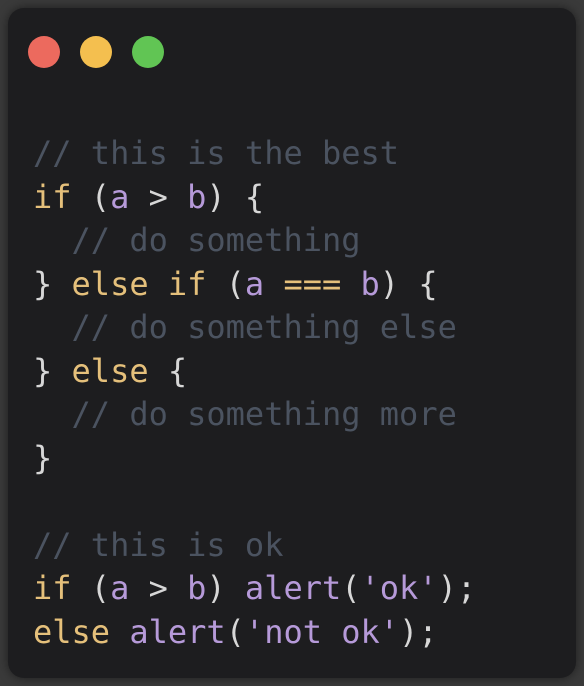  I want to click on code-line: // this is the best, so click(254, 154).